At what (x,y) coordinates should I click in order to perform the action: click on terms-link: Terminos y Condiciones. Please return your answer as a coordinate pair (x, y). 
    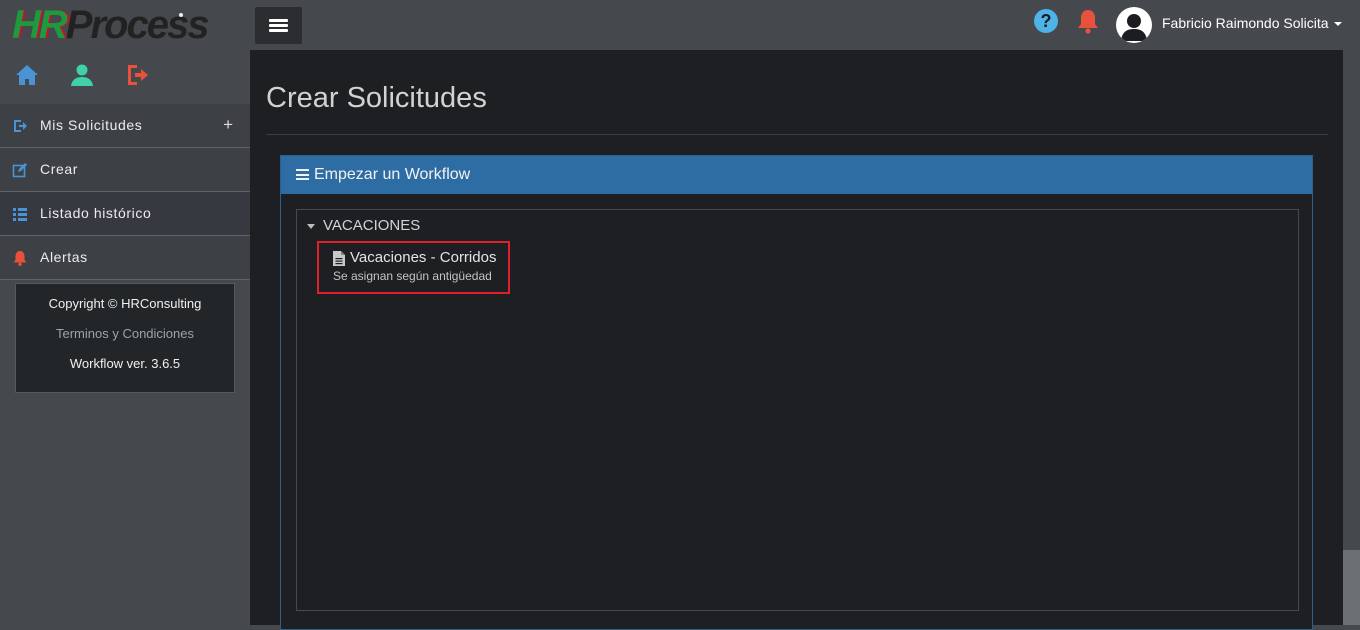
    Looking at the image, I should click on (125, 333).